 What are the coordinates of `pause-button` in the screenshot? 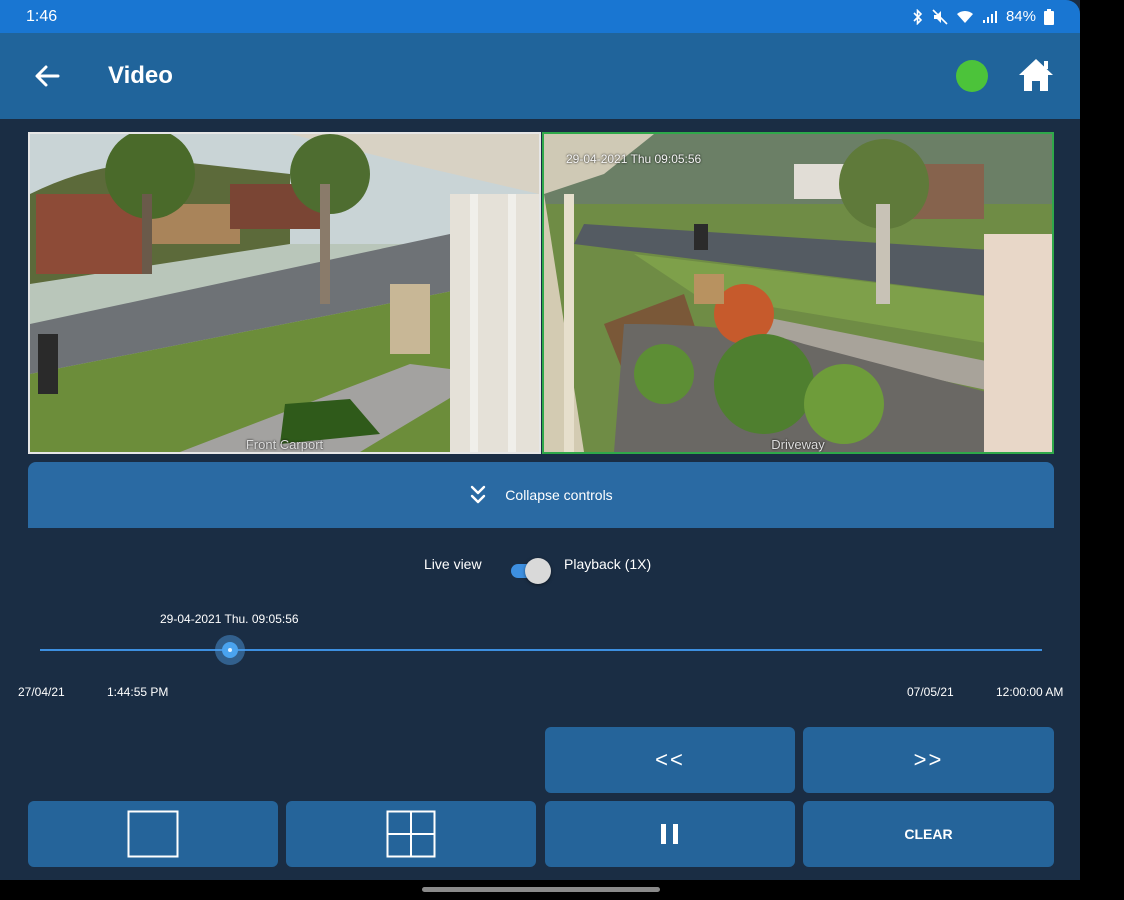 It's located at (670, 834).